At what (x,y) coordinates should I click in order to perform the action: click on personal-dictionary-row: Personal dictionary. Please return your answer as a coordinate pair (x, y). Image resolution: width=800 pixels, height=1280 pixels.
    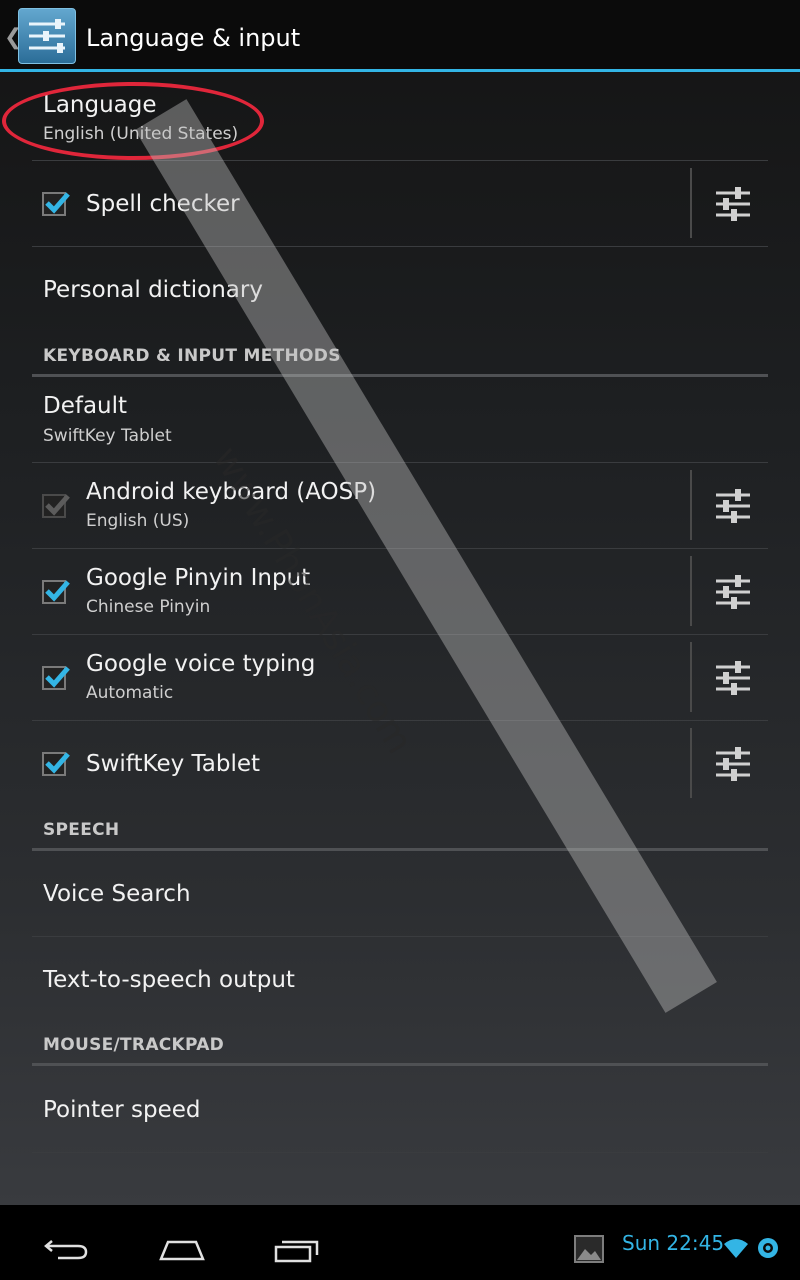
    Looking at the image, I should click on (400, 290).